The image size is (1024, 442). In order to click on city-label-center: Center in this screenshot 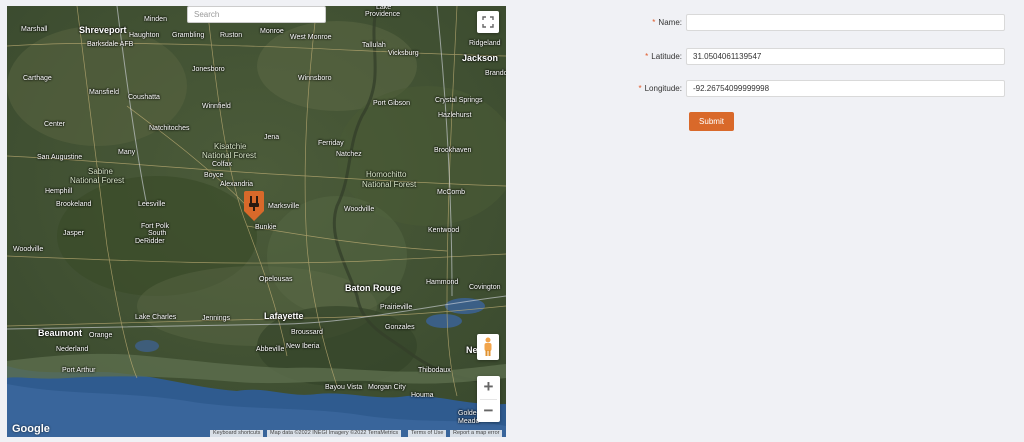, I will do `click(55, 124)`.